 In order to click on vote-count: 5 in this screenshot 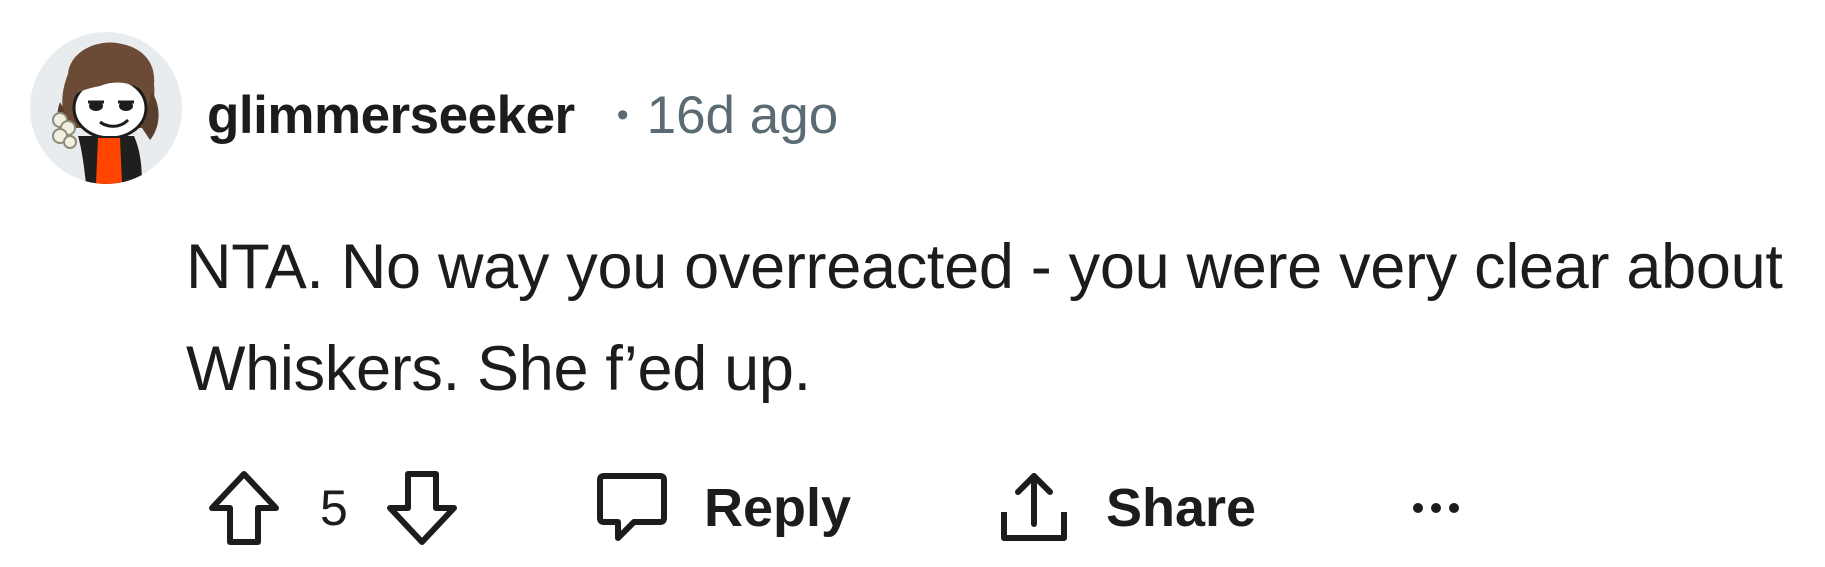, I will do `click(334, 508)`.